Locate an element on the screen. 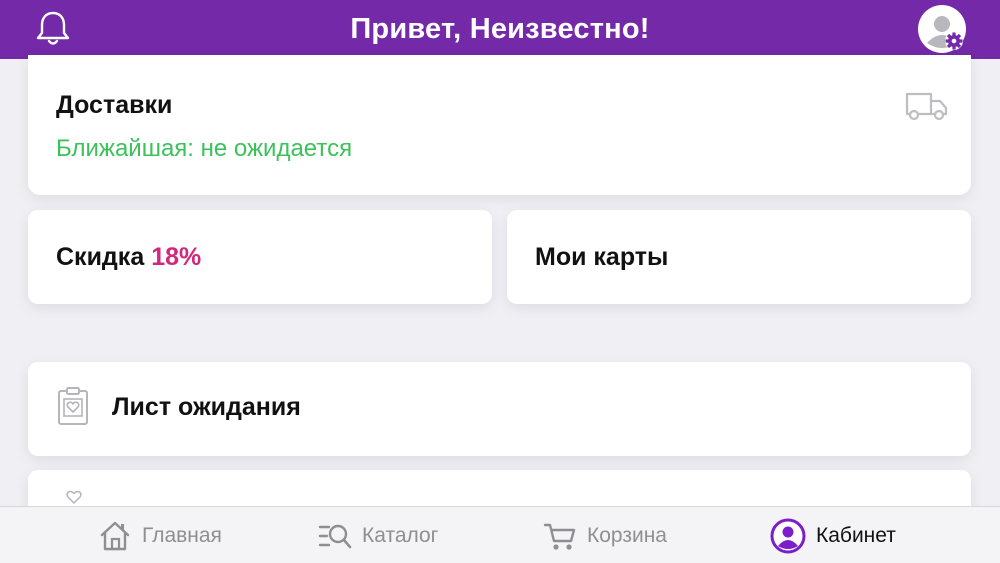 The width and height of the screenshot is (1000, 563). catalog-search-icon is located at coordinates (335, 536).